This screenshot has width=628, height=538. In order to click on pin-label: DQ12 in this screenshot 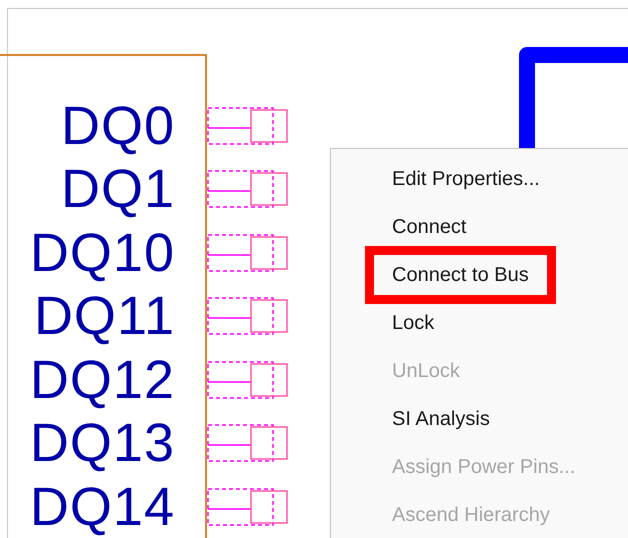, I will do `click(102, 380)`.